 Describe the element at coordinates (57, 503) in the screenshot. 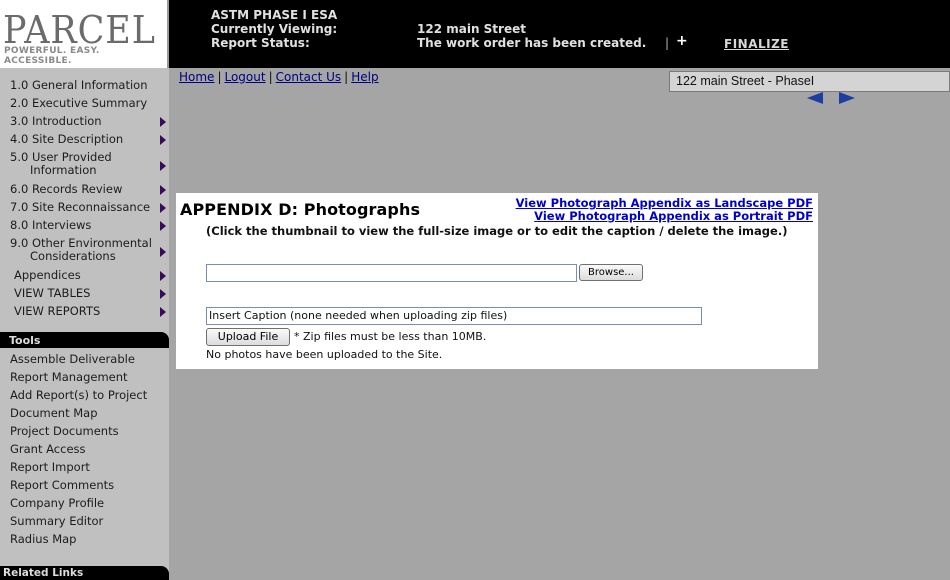

I see `tool-company-profile: Company Profile` at that location.